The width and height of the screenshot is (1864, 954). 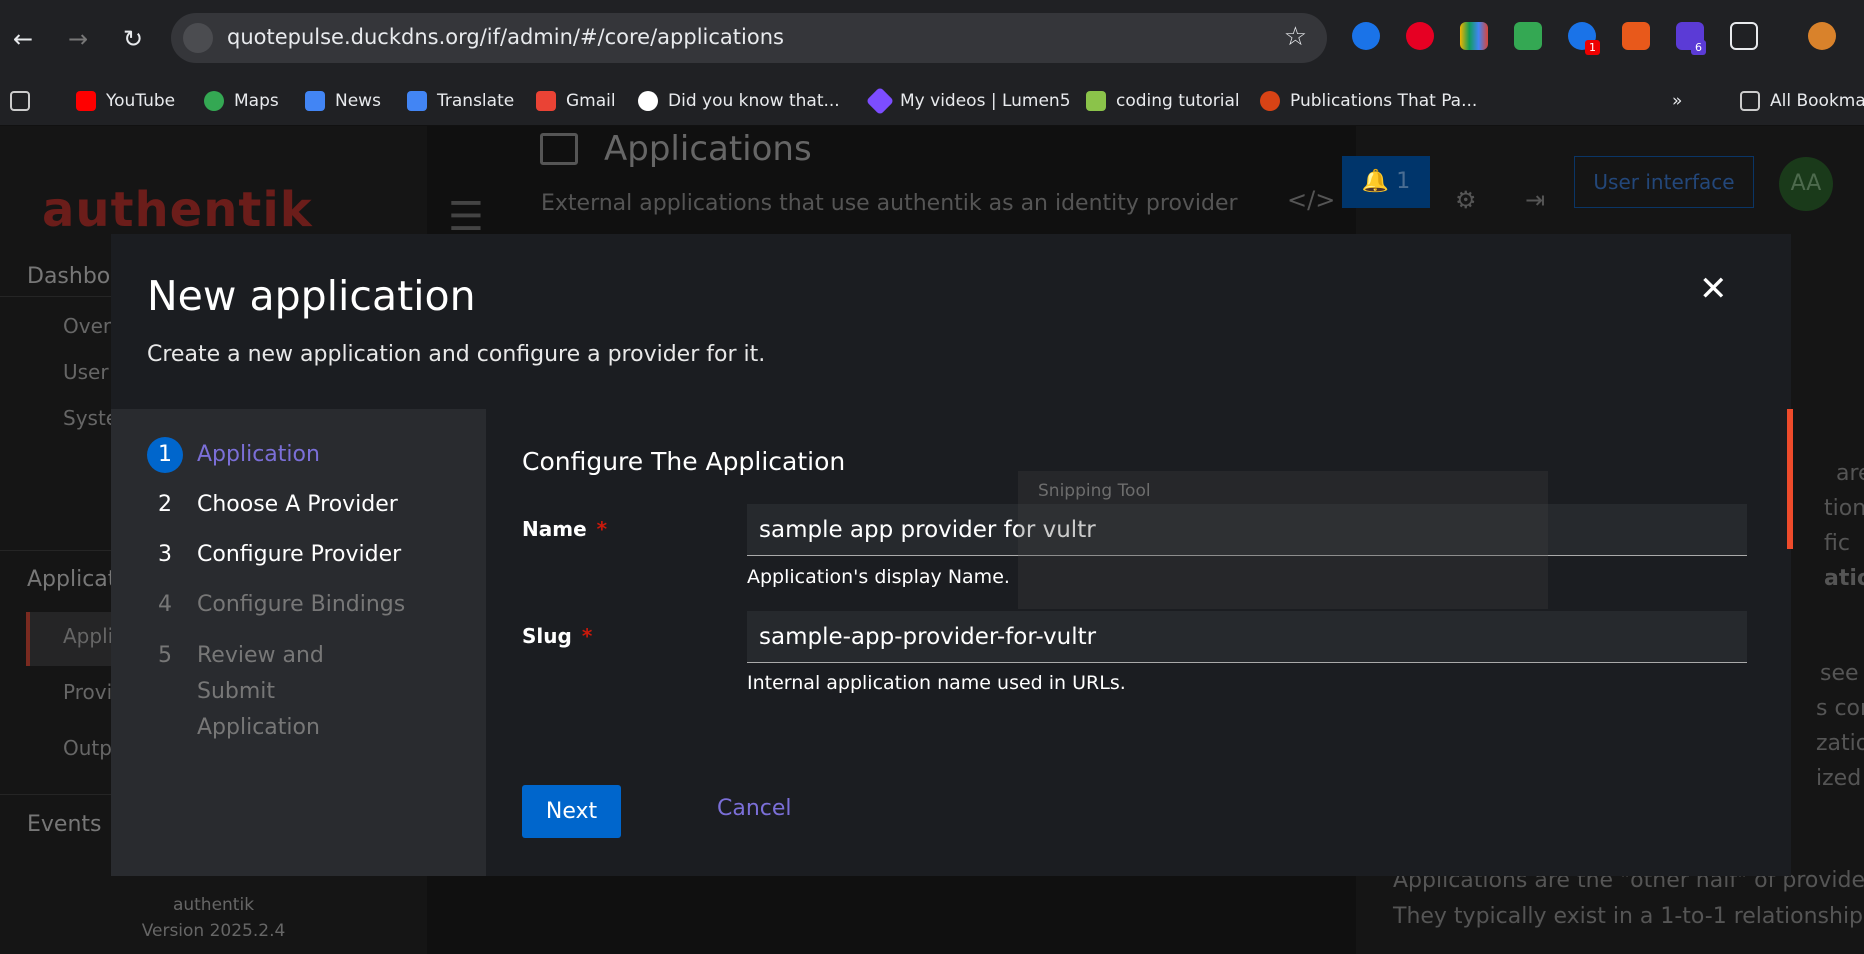 What do you see at coordinates (75, 276) in the screenshot?
I see `sidebar-item-dashboard: Dashboa` at bounding box center [75, 276].